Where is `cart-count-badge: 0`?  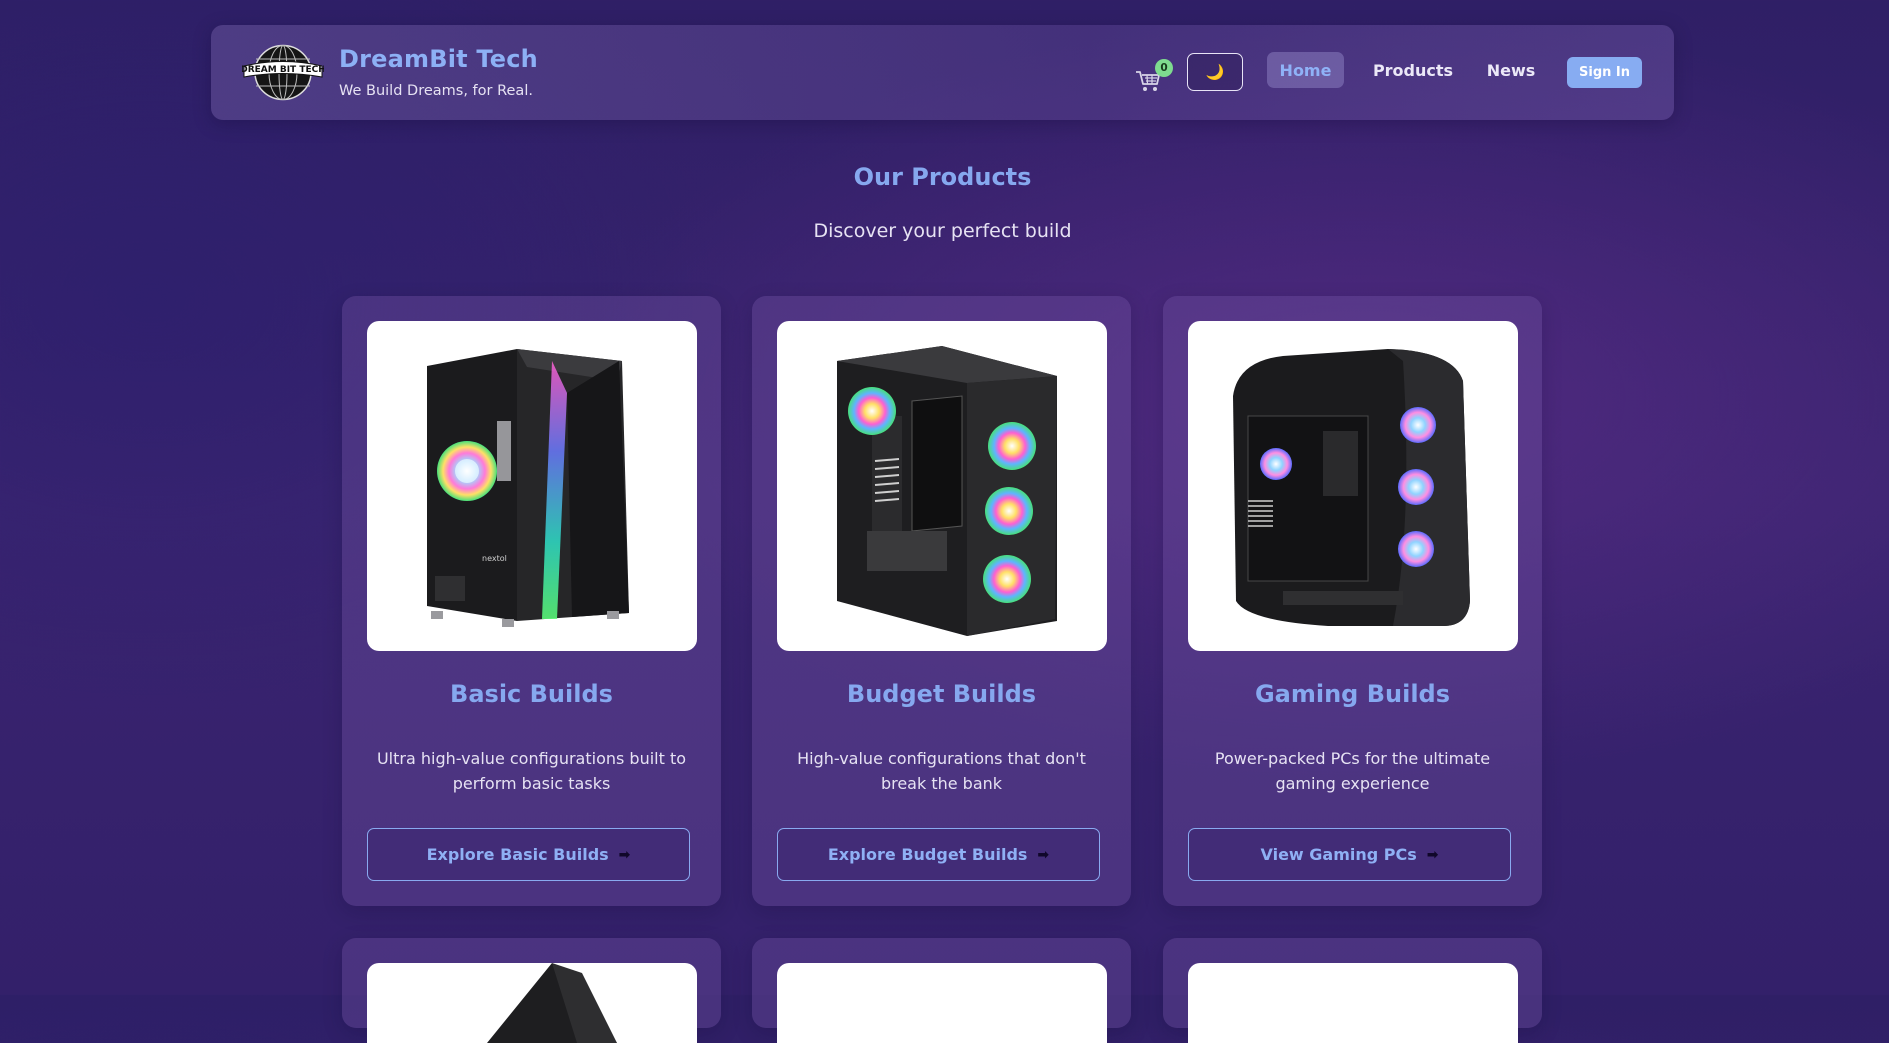
cart-count-badge: 0 is located at coordinates (1164, 68).